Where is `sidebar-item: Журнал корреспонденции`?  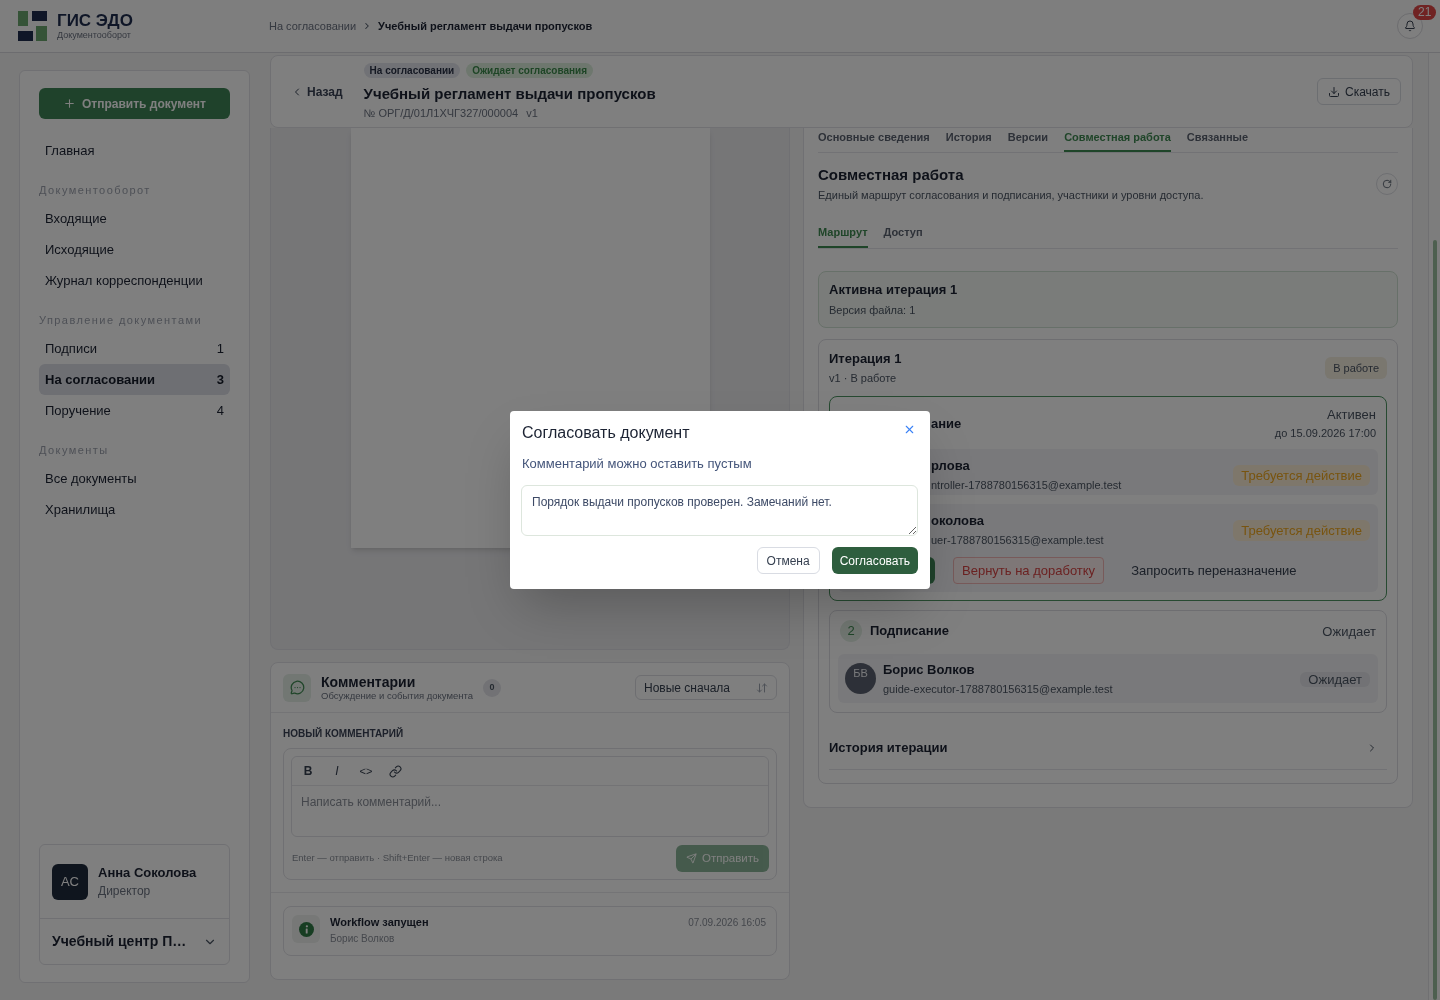
sidebar-item: Журнал корреспонденции is located at coordinates (134, 280).